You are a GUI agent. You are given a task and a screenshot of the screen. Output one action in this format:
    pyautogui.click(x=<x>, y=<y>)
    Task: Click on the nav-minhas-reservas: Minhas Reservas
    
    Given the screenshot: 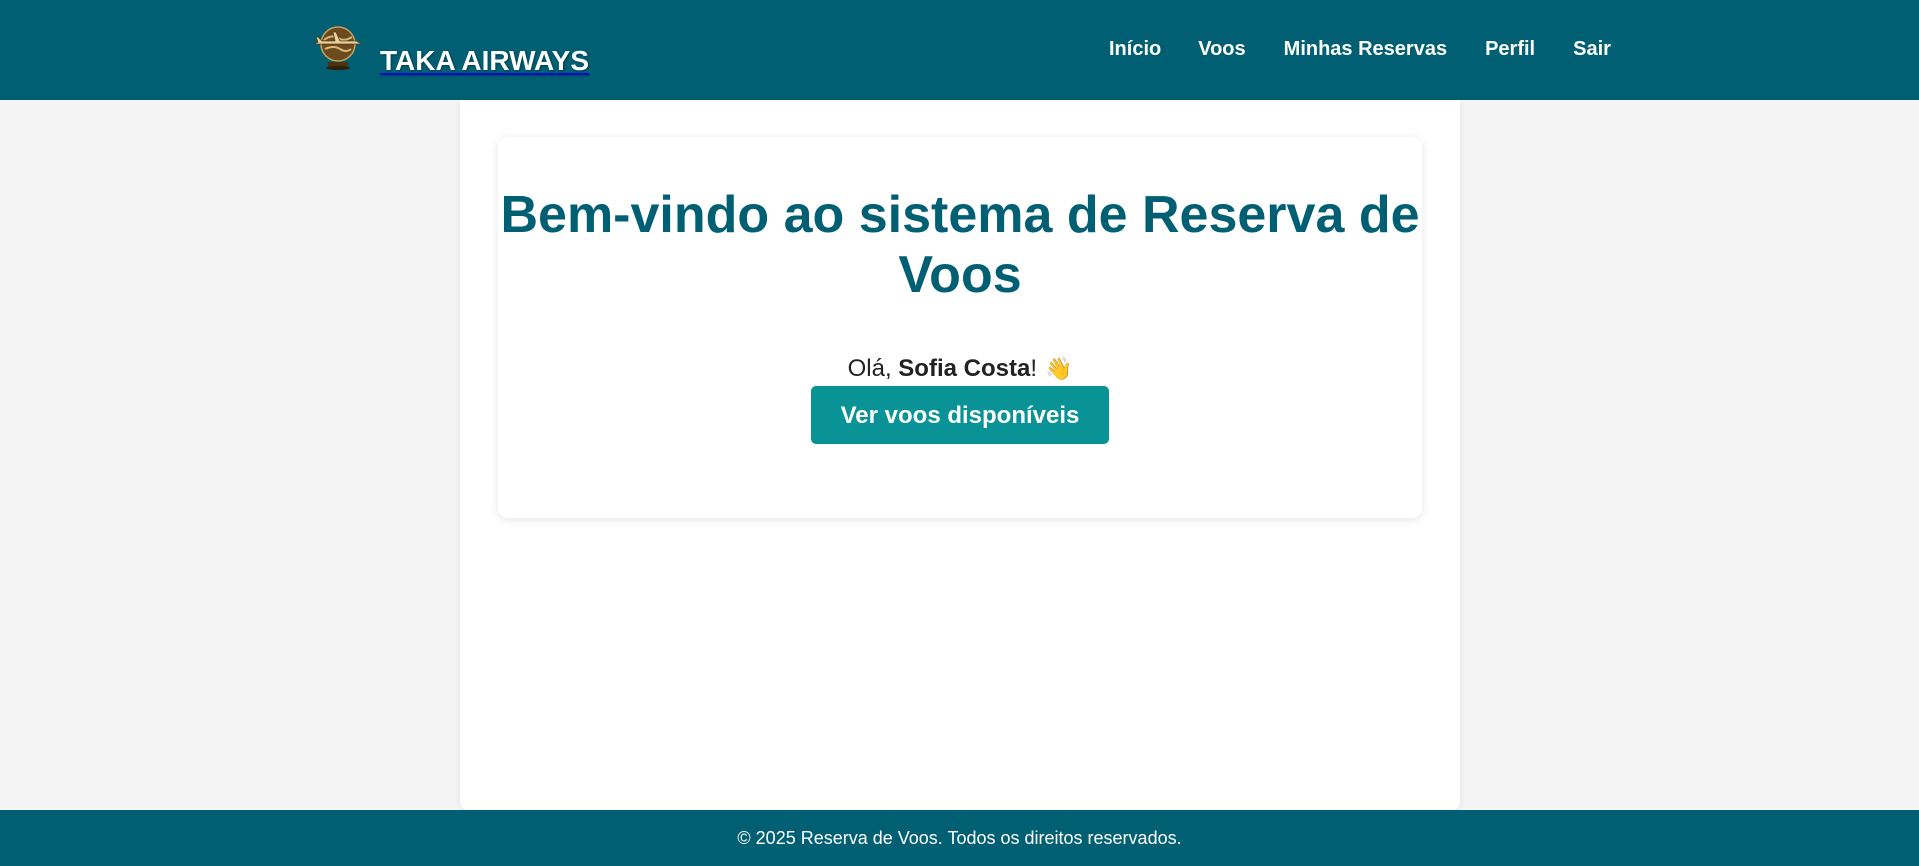 What is the action you would take?
    pyautogui.click(x=1365, y=49)
    